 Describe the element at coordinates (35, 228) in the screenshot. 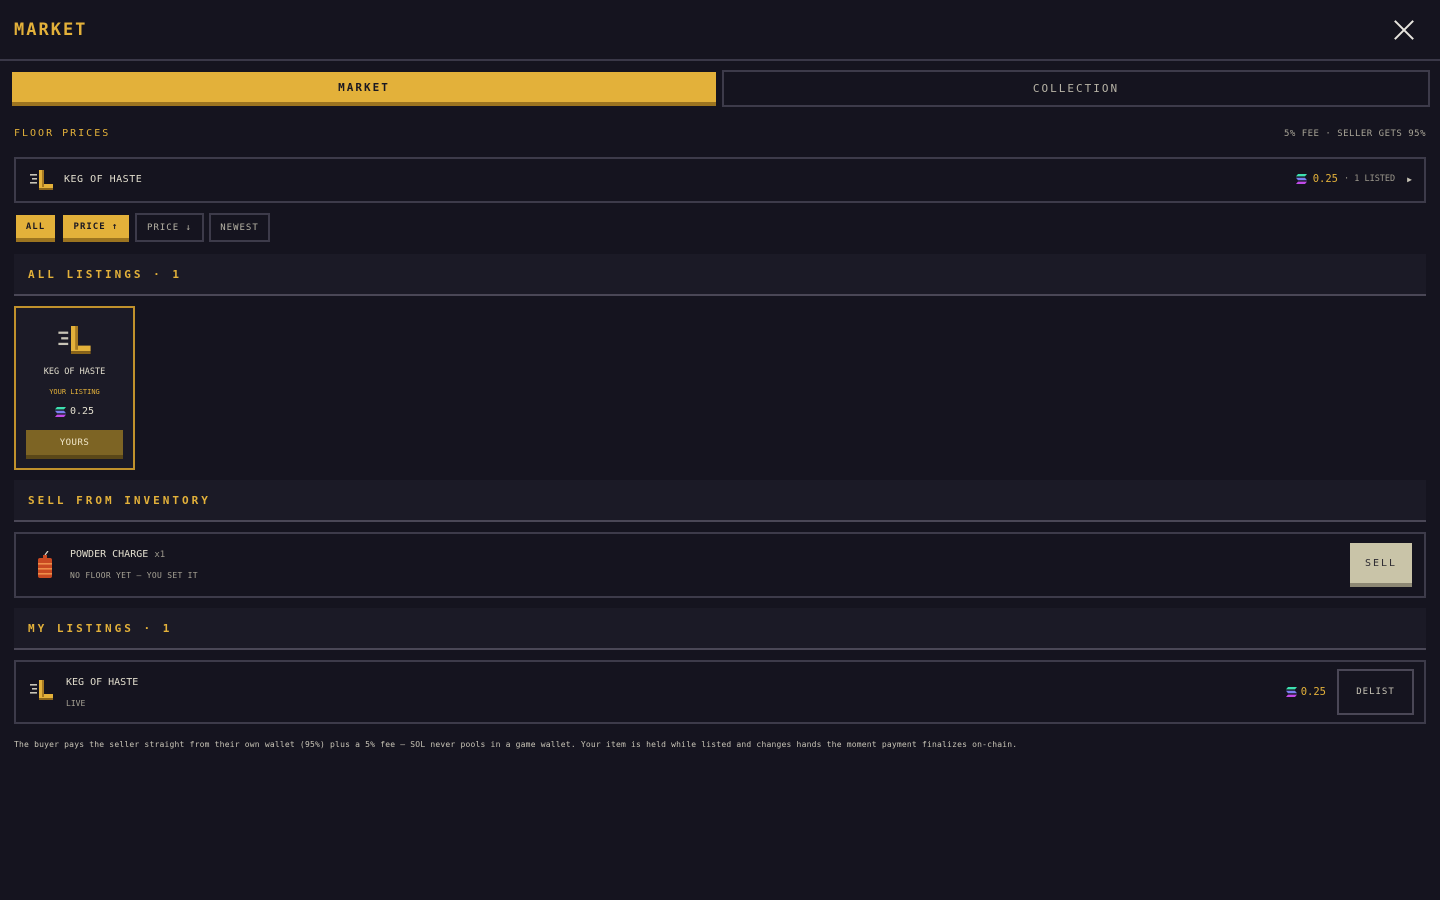

I see `filter-all: ALL` at that location.